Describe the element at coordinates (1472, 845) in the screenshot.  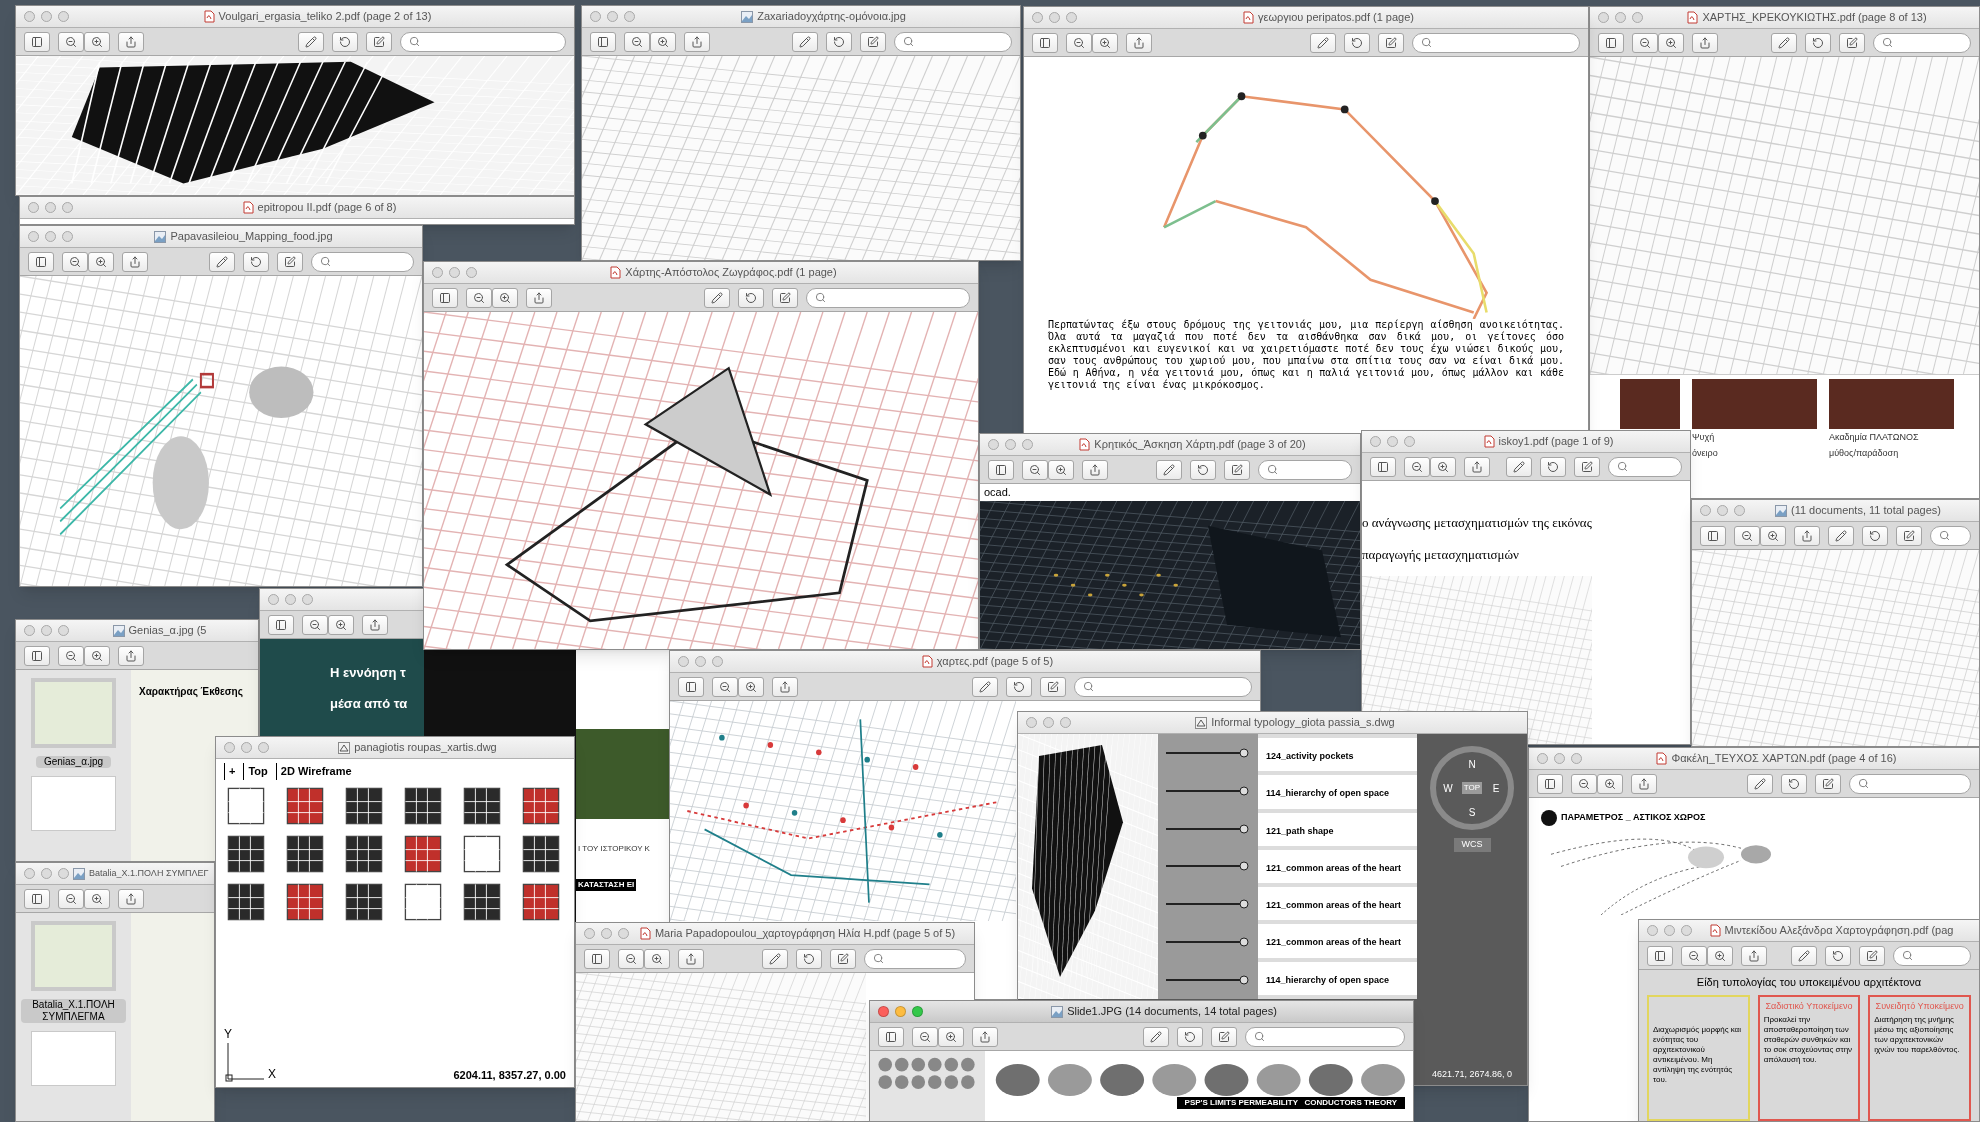
I see `ucs-menu: WCS` at that location.